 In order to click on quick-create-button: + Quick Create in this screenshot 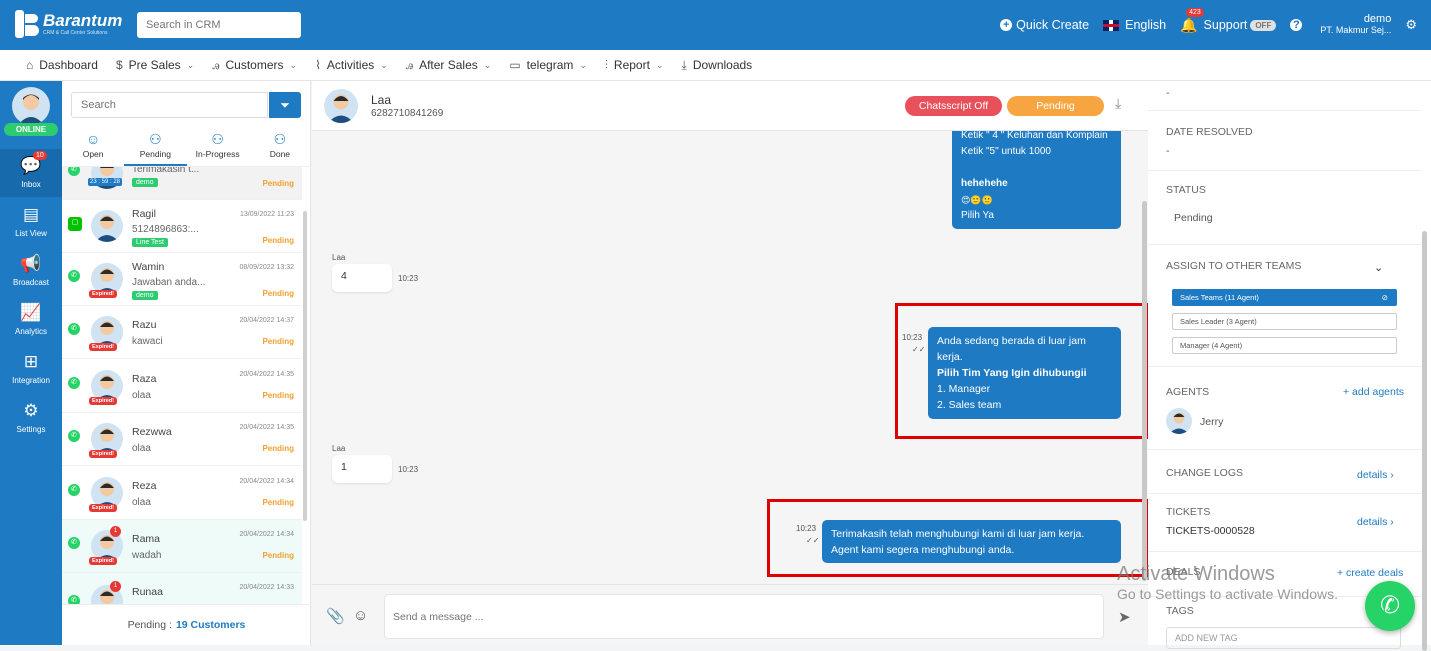, I will do `click(1044, 25)`.